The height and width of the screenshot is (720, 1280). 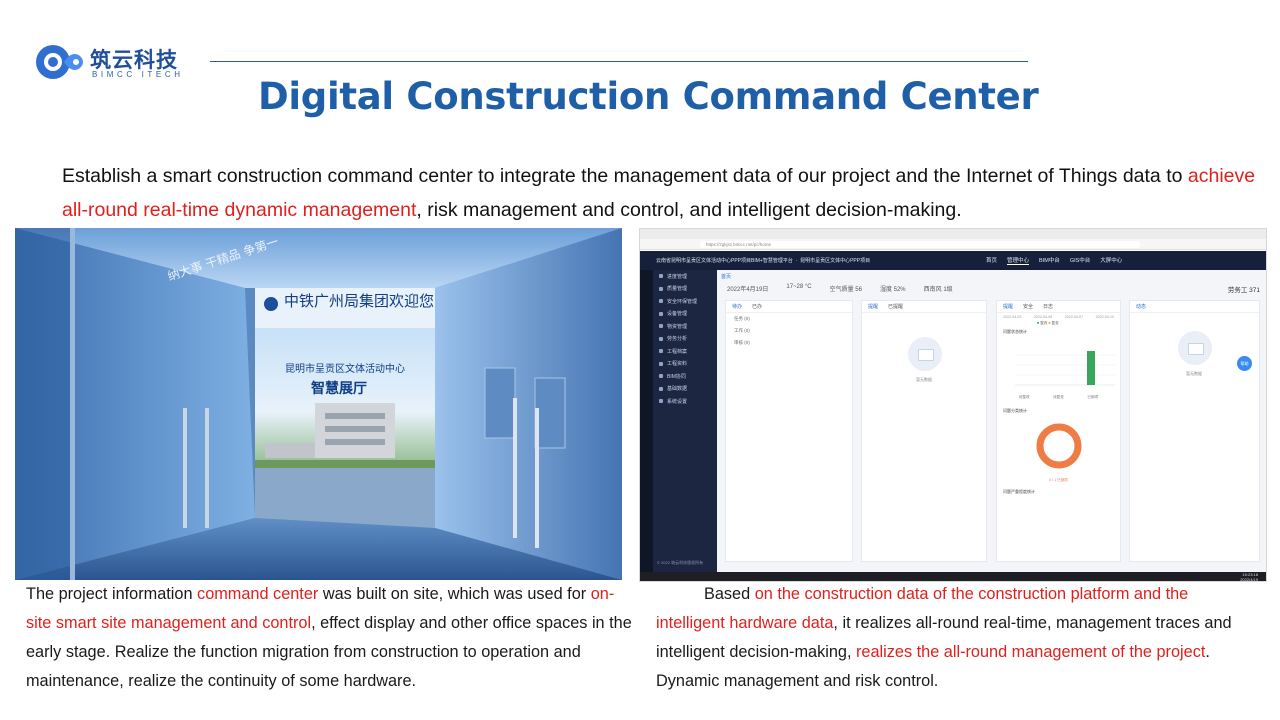 What do you see at coordinates (924, 431) in the screenshot?
I see `reminder-panel: 提醒 已提醒 暂无数据` at bounding box center [924, 431].